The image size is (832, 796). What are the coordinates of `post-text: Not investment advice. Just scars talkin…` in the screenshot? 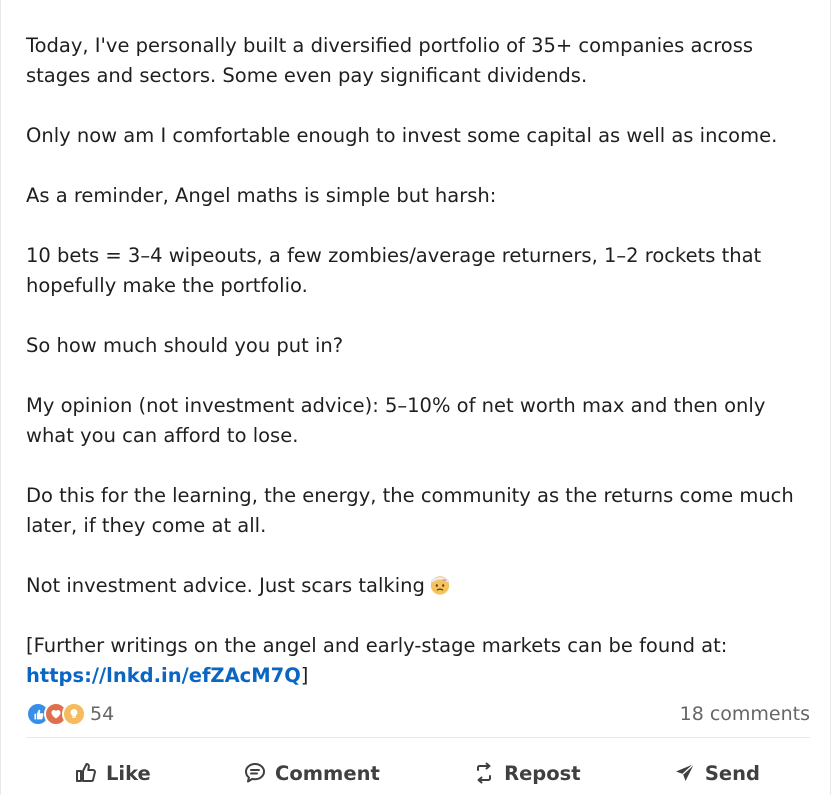 It's located at (225, 585).